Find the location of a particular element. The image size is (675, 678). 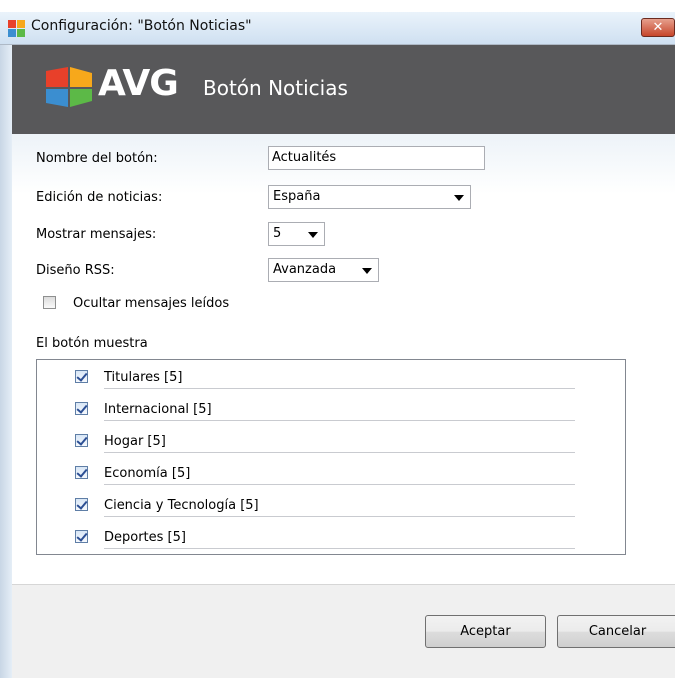

header-banner: AVG Botón Noticias is located at coordinates (343, 89).